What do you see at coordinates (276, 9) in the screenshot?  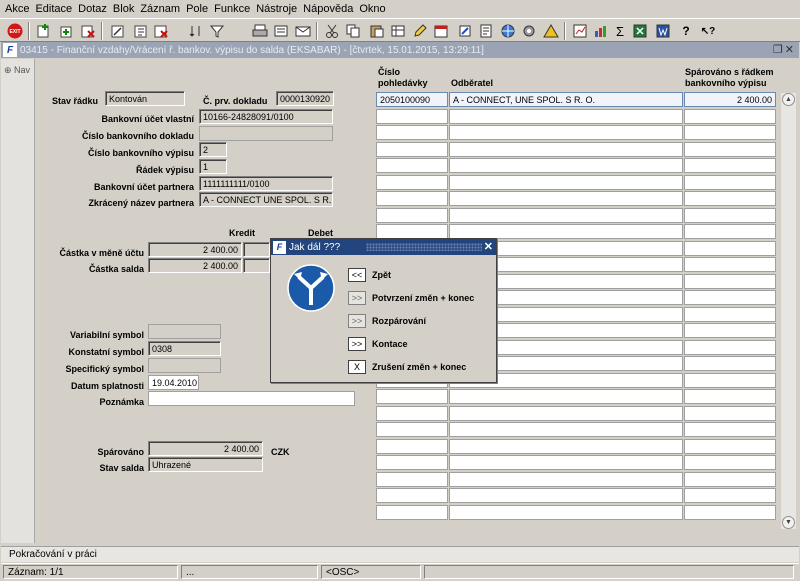 I see `menu-nastroje: Nástroje` at bounding box center [276, 9].